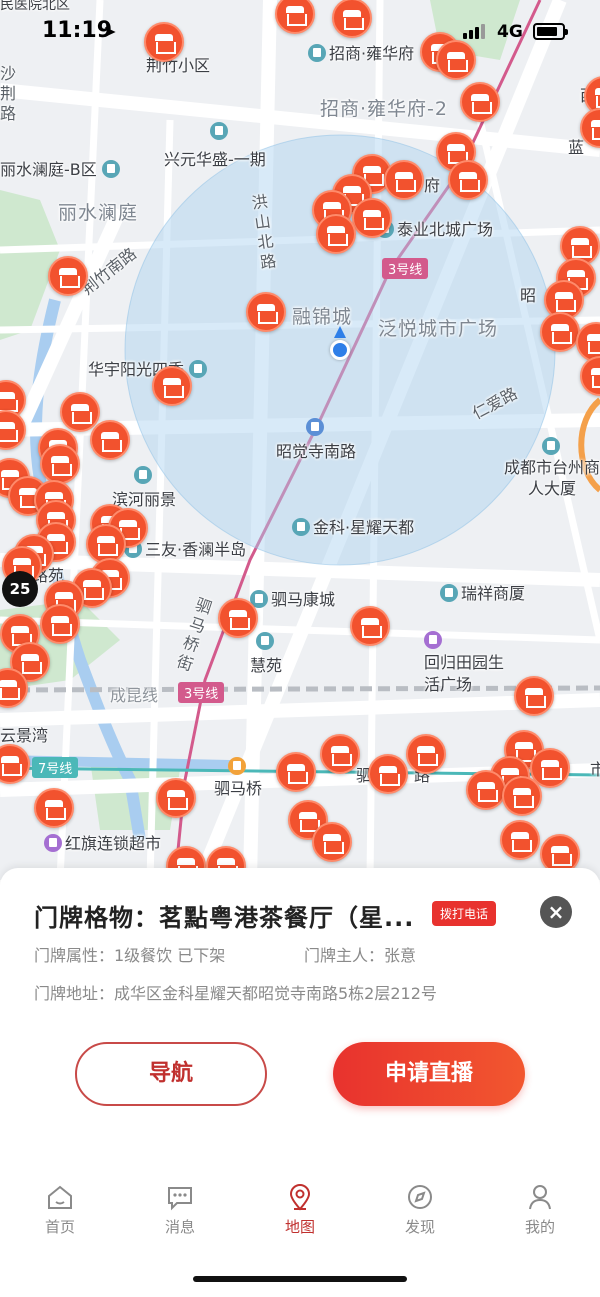  I want to click on map-label: 成都市台州商人大厦, so click(552, 467).